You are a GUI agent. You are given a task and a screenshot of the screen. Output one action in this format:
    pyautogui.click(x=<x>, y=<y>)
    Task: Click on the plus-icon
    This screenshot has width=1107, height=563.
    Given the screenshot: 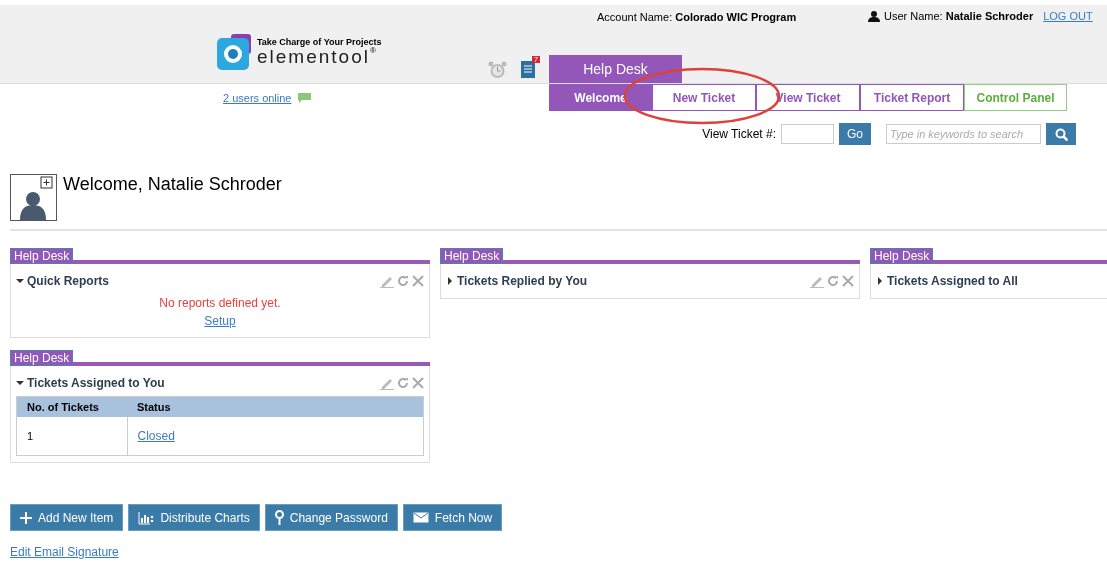 What is the action you would take?
    pyautogui.click(x=26, y=517)
    